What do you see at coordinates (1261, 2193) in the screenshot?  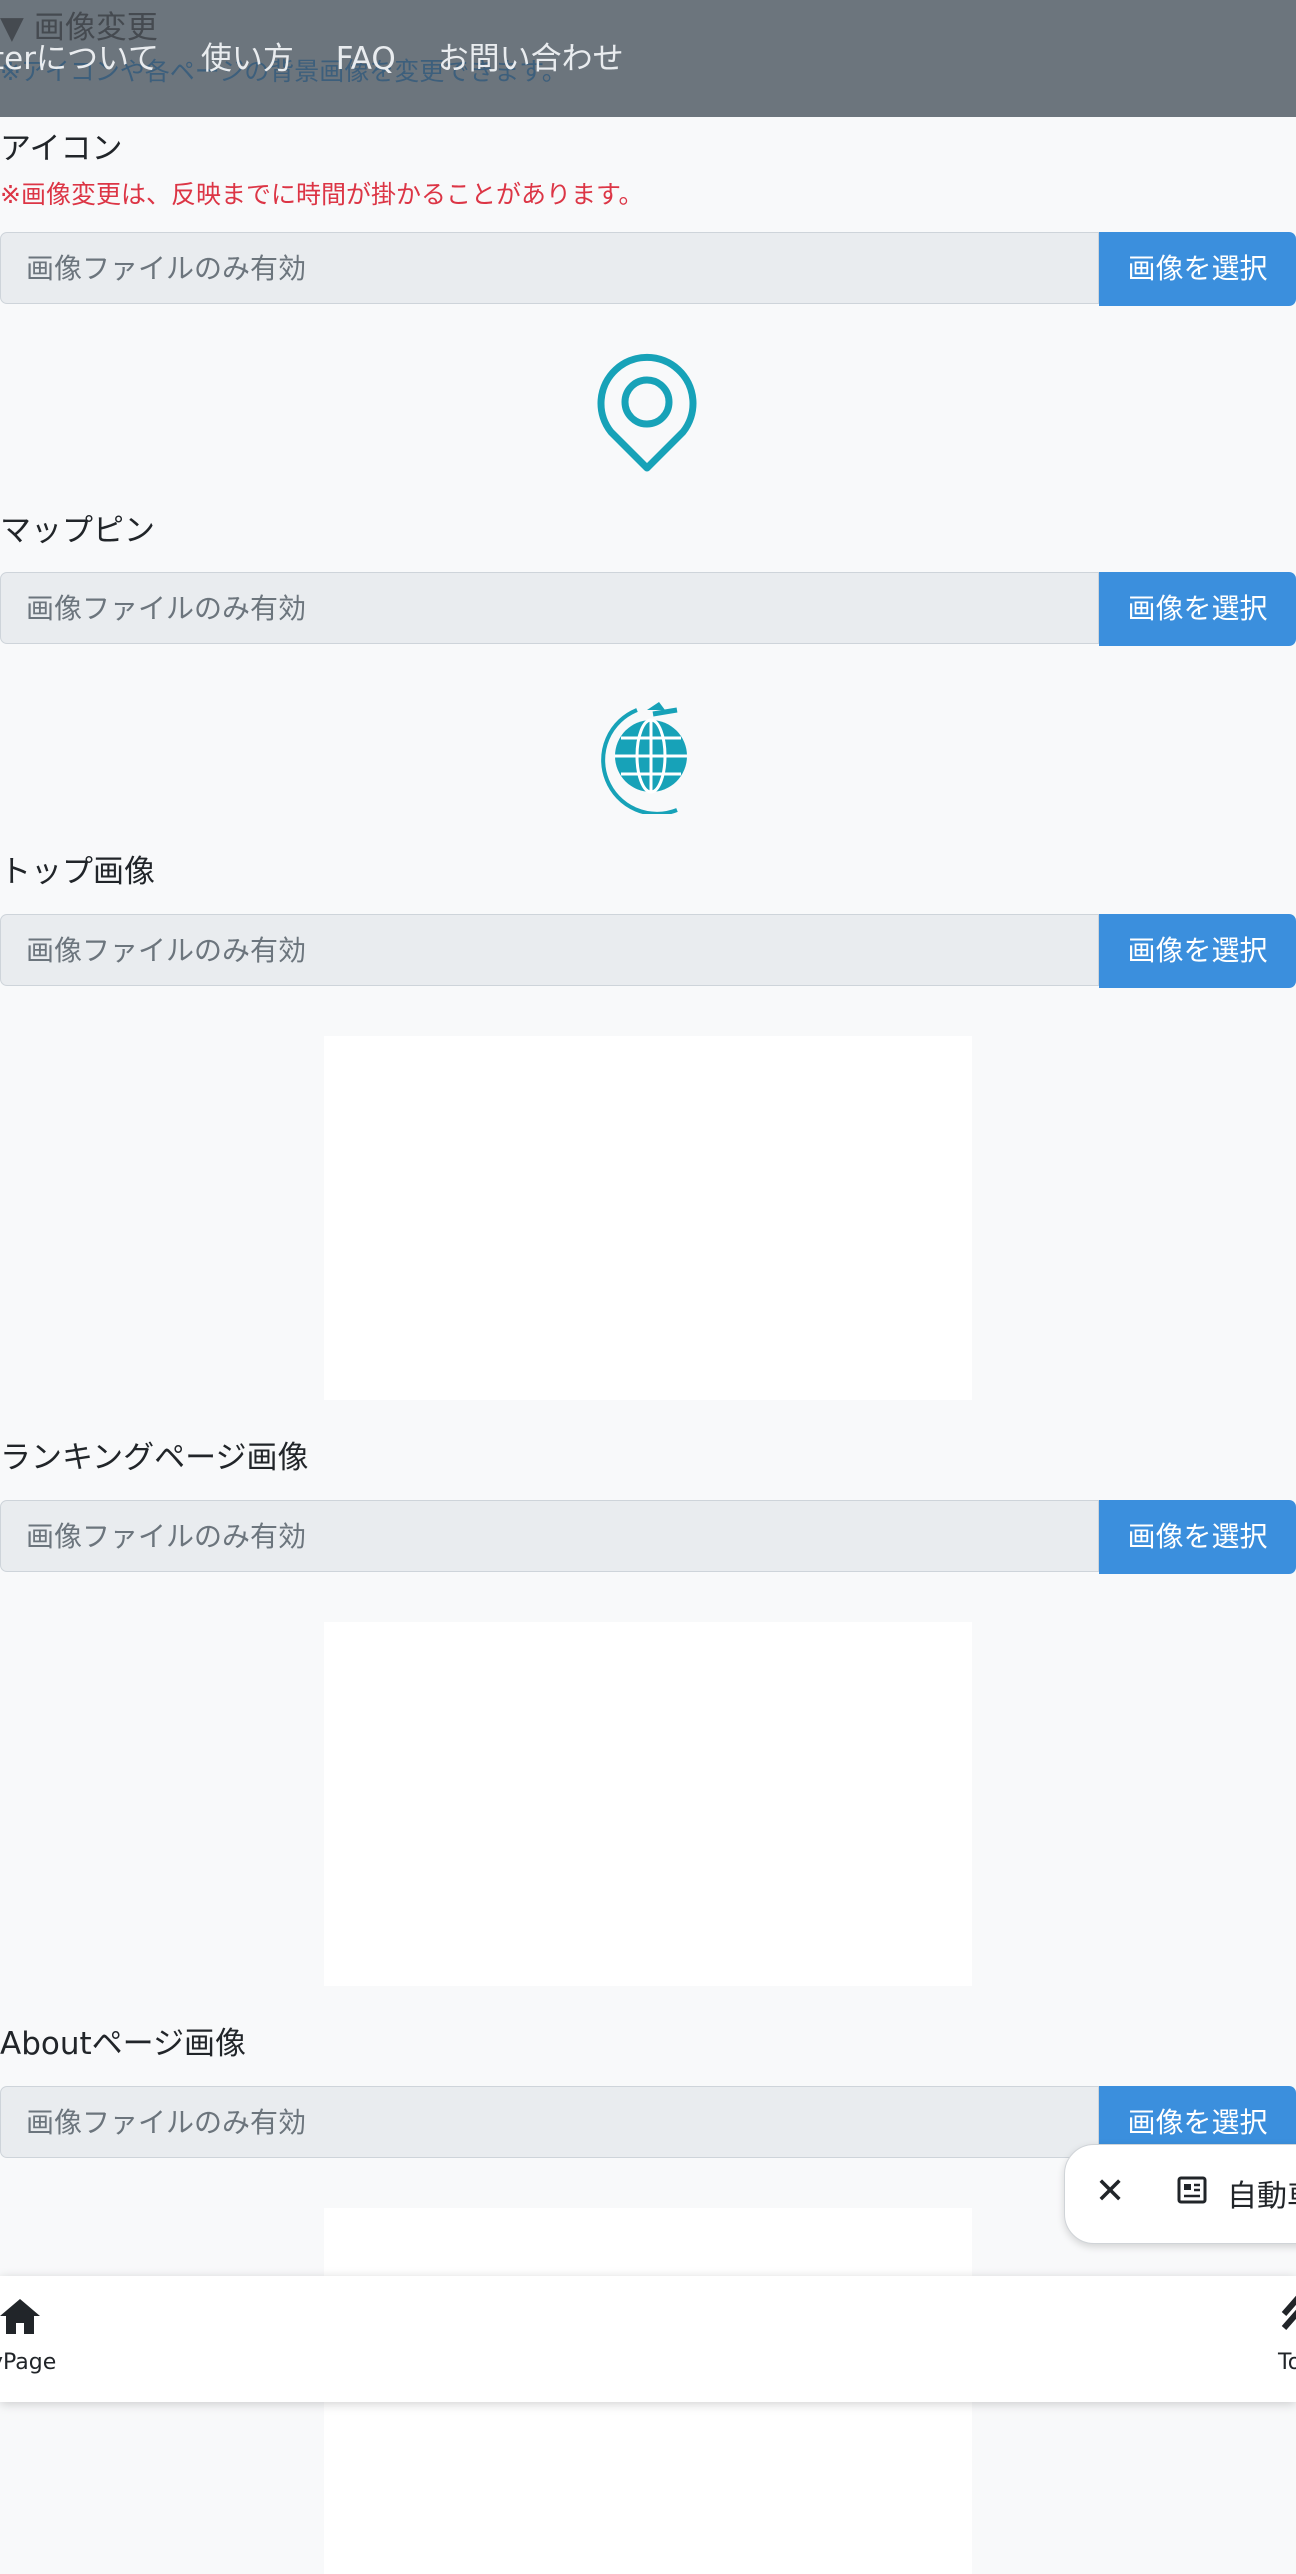 I see `floating-card-label: 自動車` at bounding box center [1261, 2193].